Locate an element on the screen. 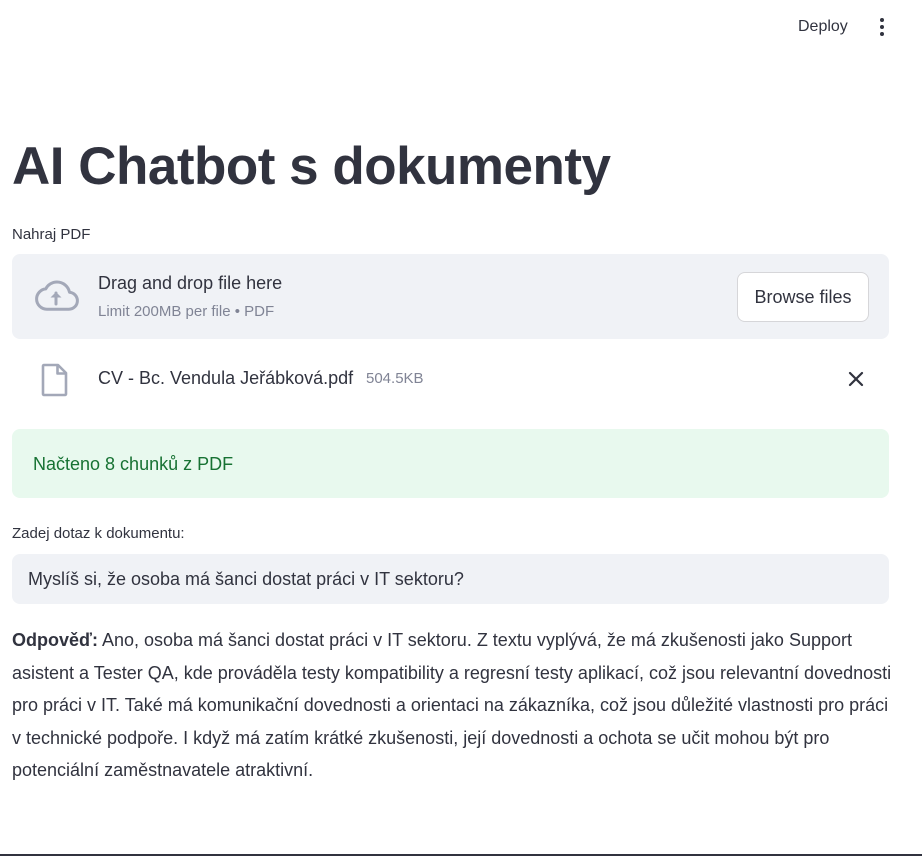 Image resolution: width=922 pixels, height=857 pixels. top-header: Deploy is located at coordinates (461, 27).